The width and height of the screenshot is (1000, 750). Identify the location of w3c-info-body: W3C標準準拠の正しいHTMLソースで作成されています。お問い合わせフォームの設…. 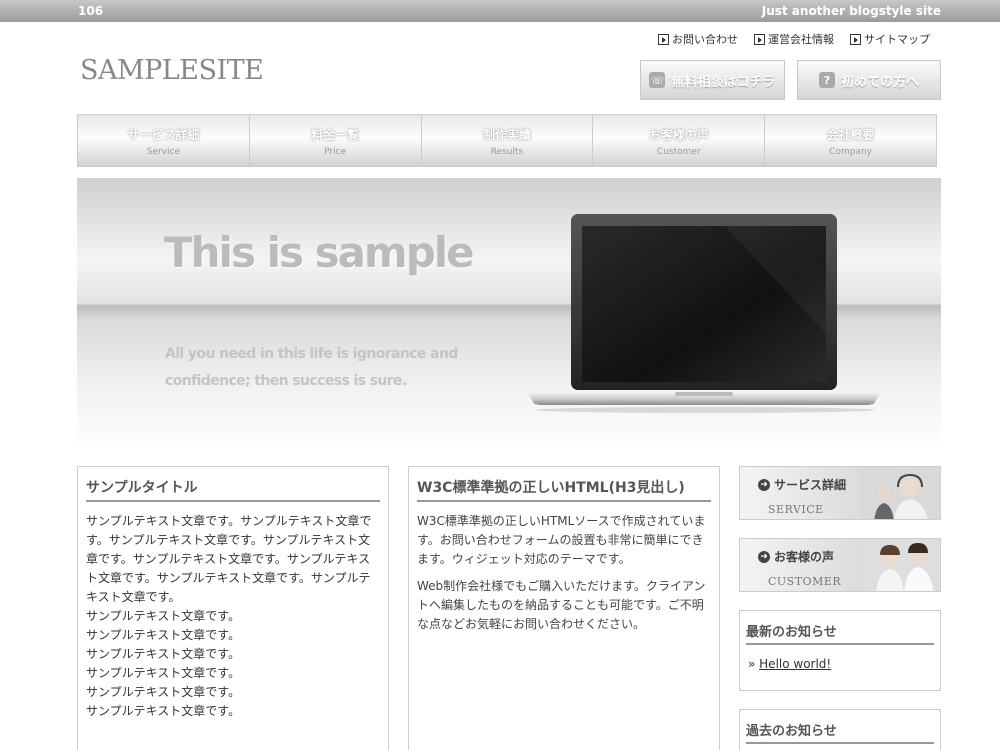
(561, 572).